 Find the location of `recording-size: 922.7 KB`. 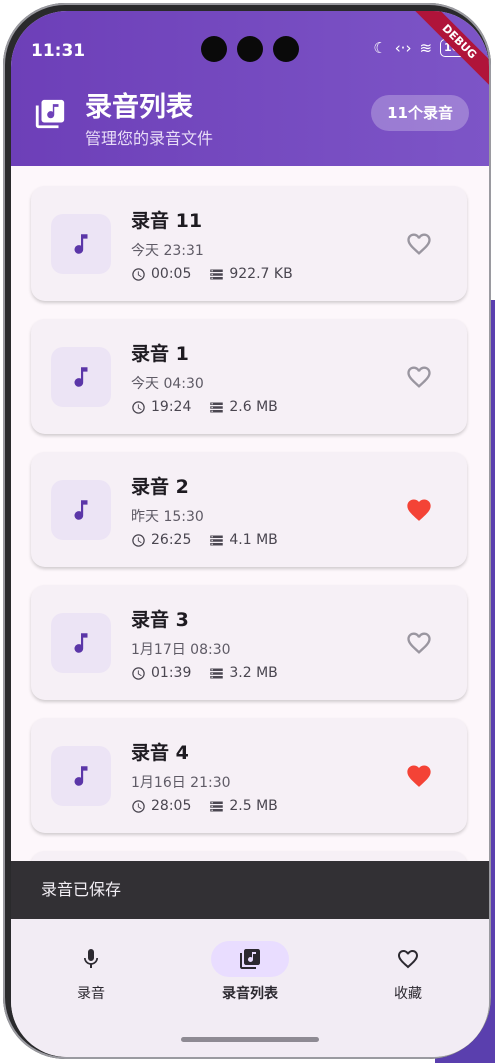

recording-size: 922.7 KB is located at coordinates (261, 274).